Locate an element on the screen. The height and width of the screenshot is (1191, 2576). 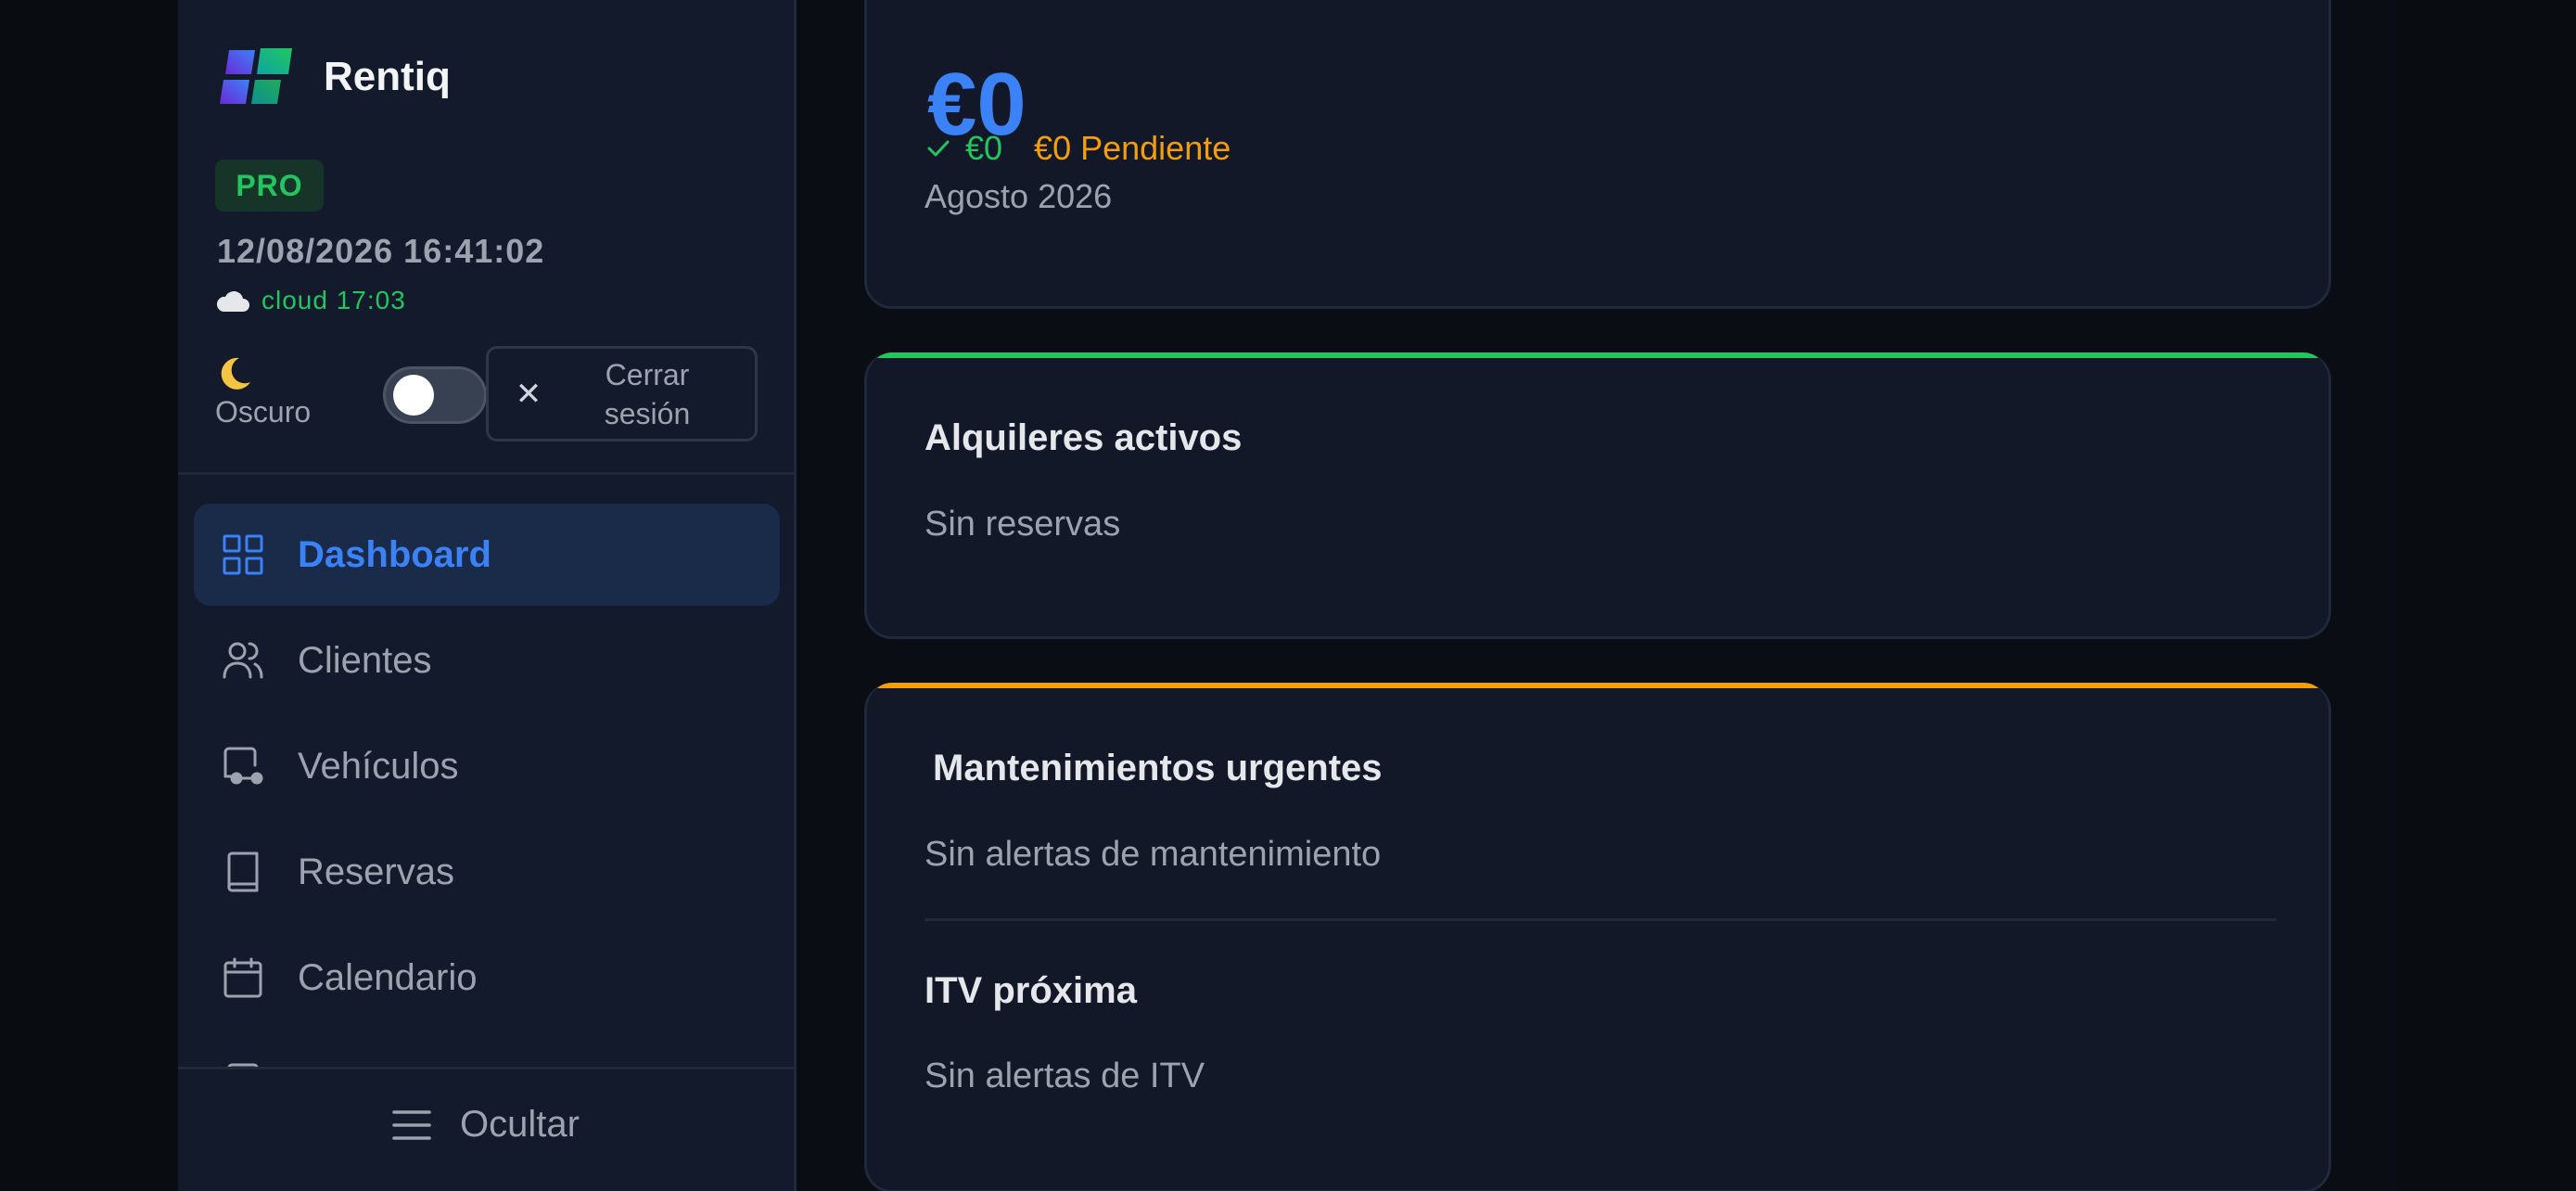
itv-title: ITV próxima is located at coordinates (1031, 990).